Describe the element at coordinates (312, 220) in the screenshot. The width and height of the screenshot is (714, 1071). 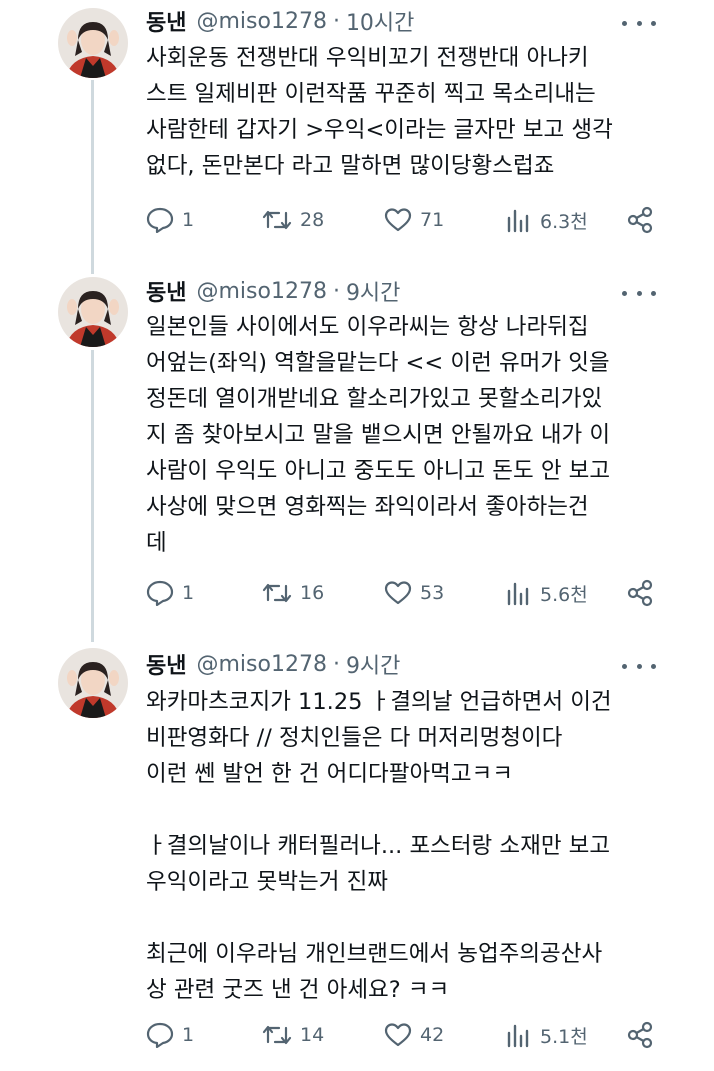
I see `retweet-count: 28` at that location.